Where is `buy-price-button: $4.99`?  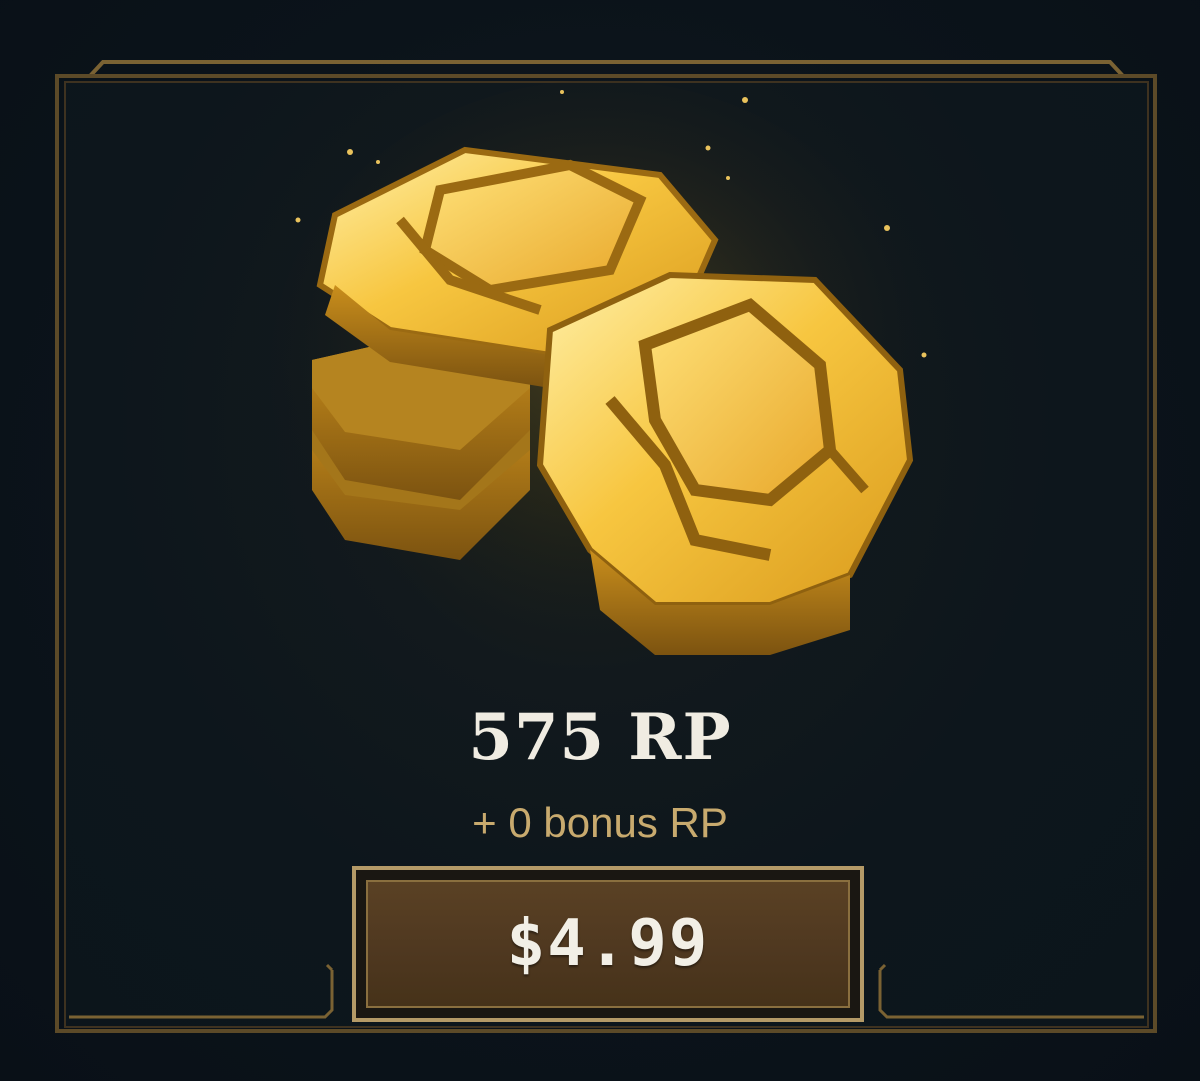 buy-price-button: $4.99 is located at coordinates (608, 944).